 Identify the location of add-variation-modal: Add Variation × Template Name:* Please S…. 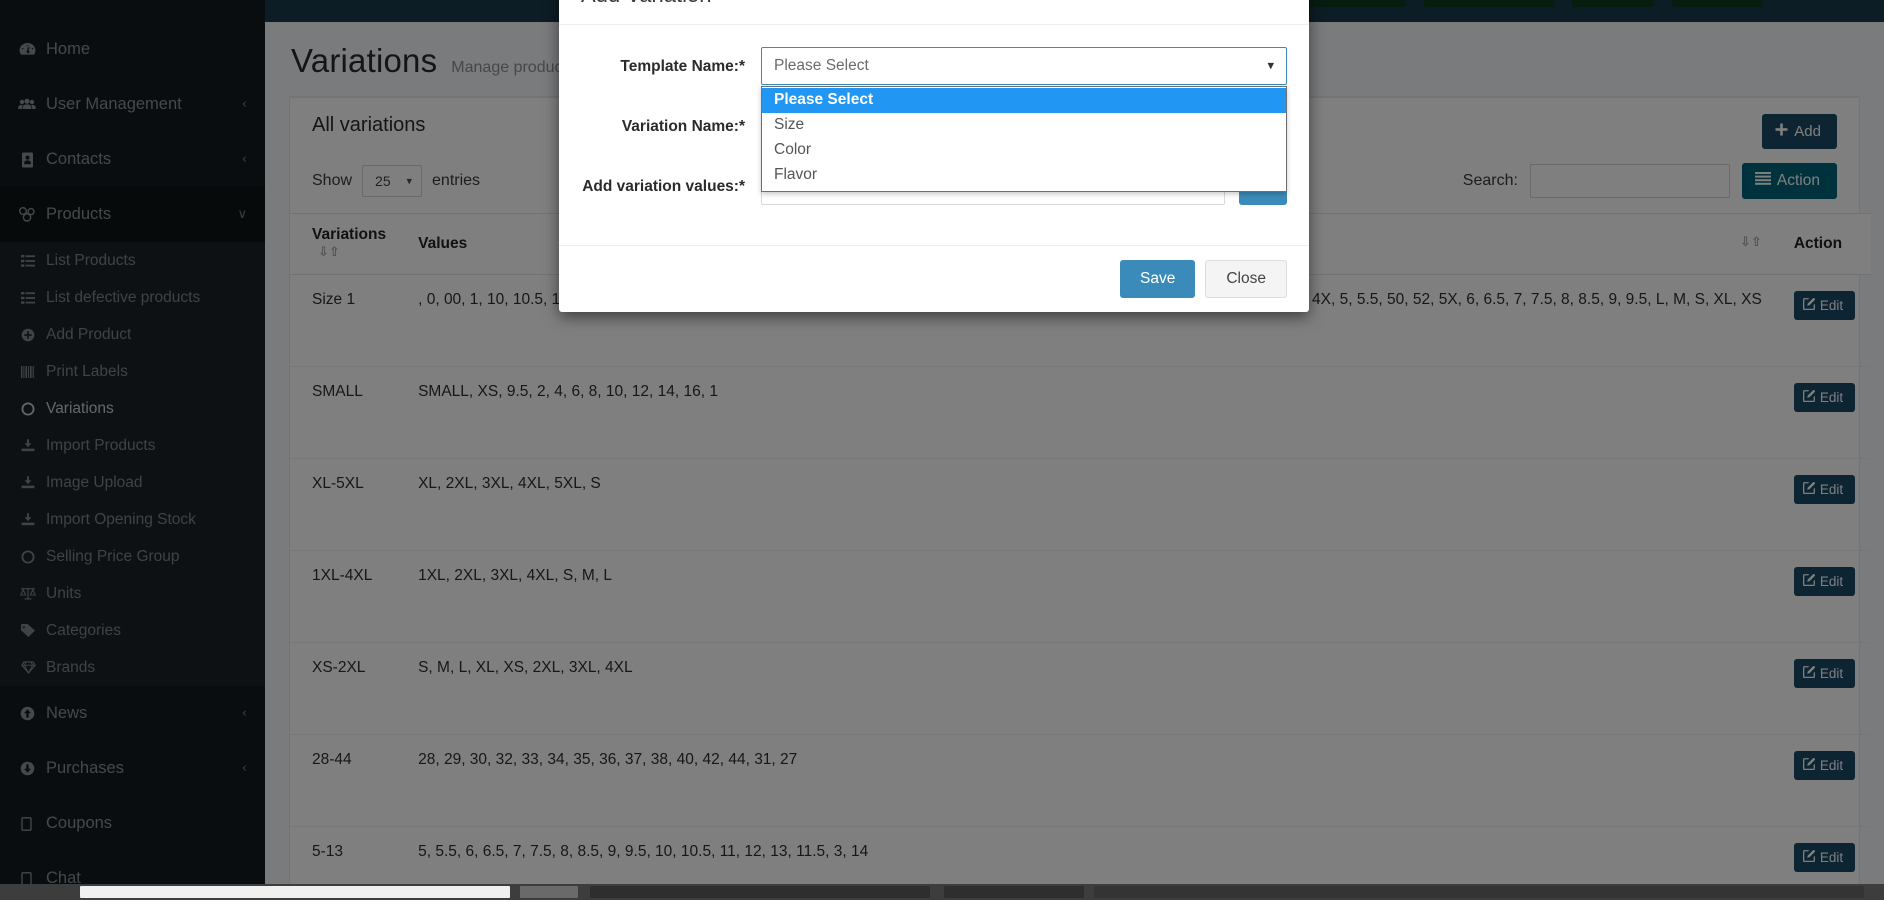
(934, 156).